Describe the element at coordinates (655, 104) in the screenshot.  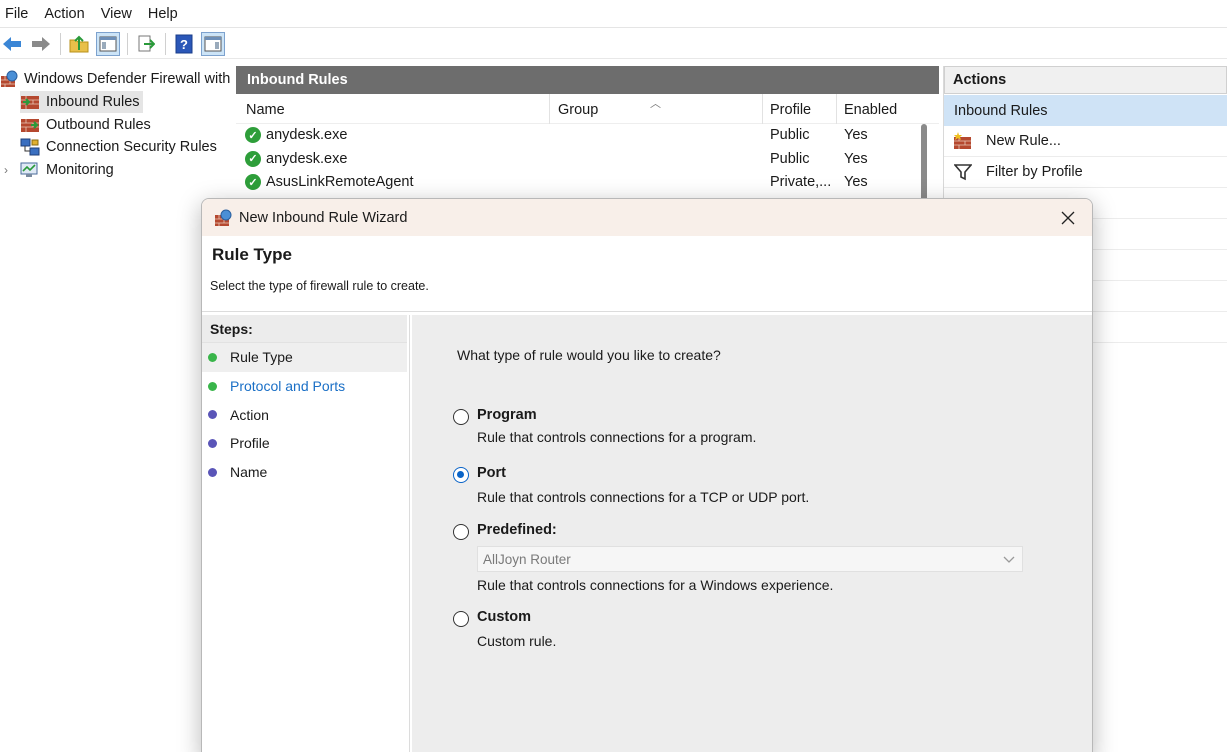
I see `sort-ascending-icon: ︿` at that location.